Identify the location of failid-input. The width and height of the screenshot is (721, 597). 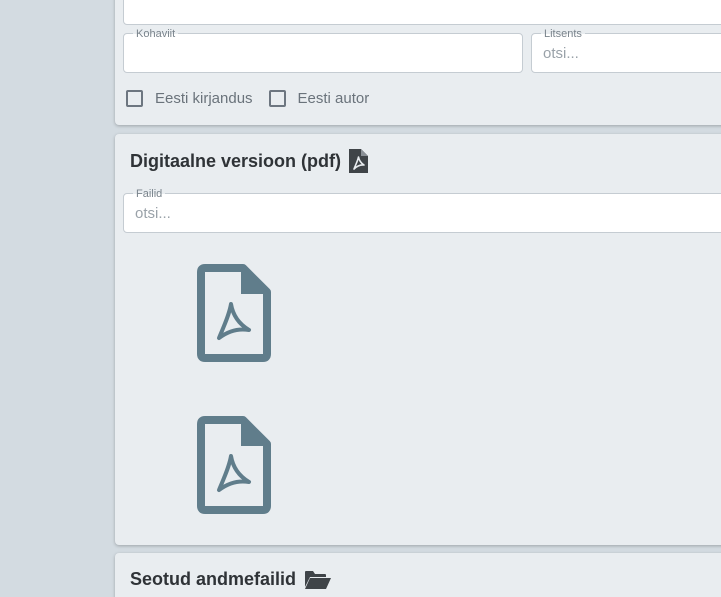
(210, 213).